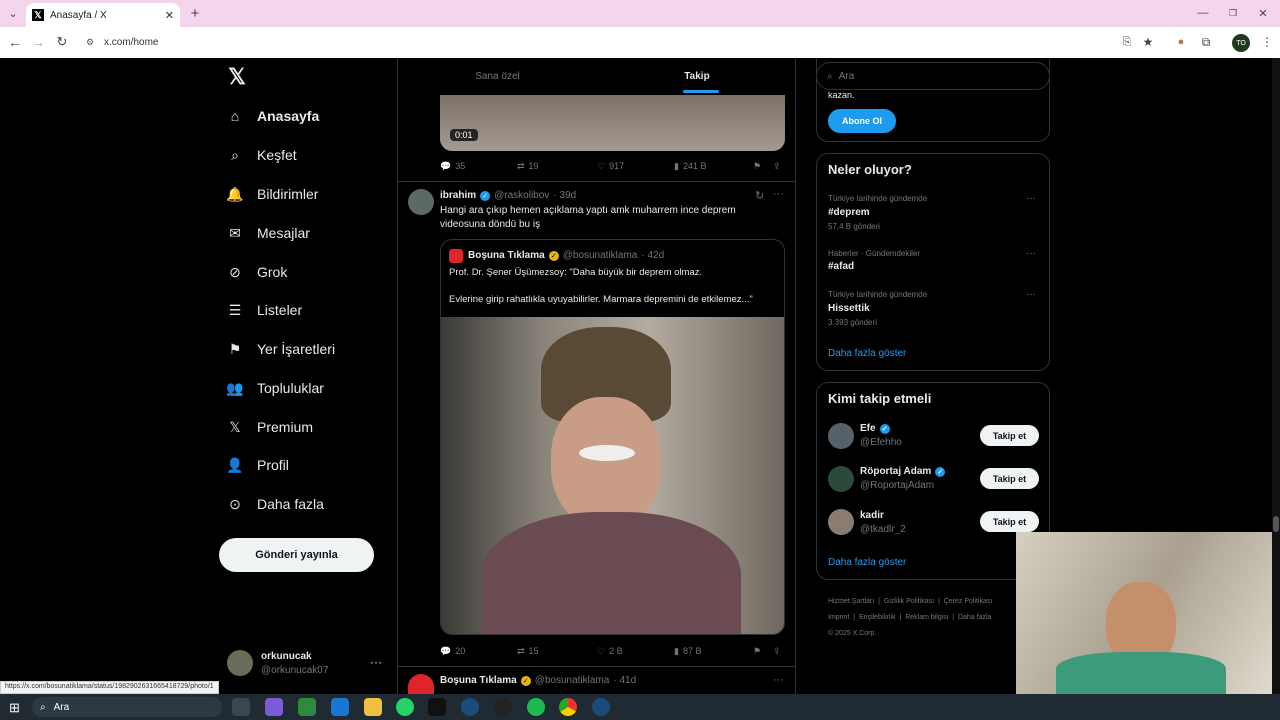 Image resolution: width=1280 pixels, height=720 pixels. Describe the element at coordinates (169, 15) in the screenshot. I see `tab-close-icon: ✕` at that location.